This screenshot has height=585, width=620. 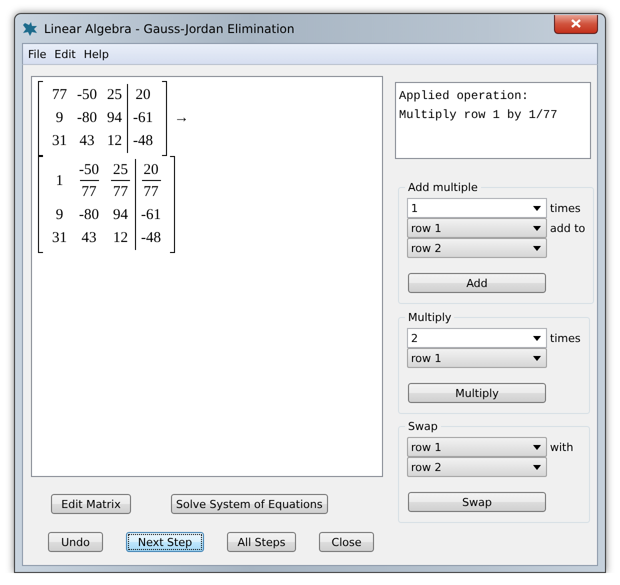 I want to click on matrix-entry: 20, so click(x=143, y=95).